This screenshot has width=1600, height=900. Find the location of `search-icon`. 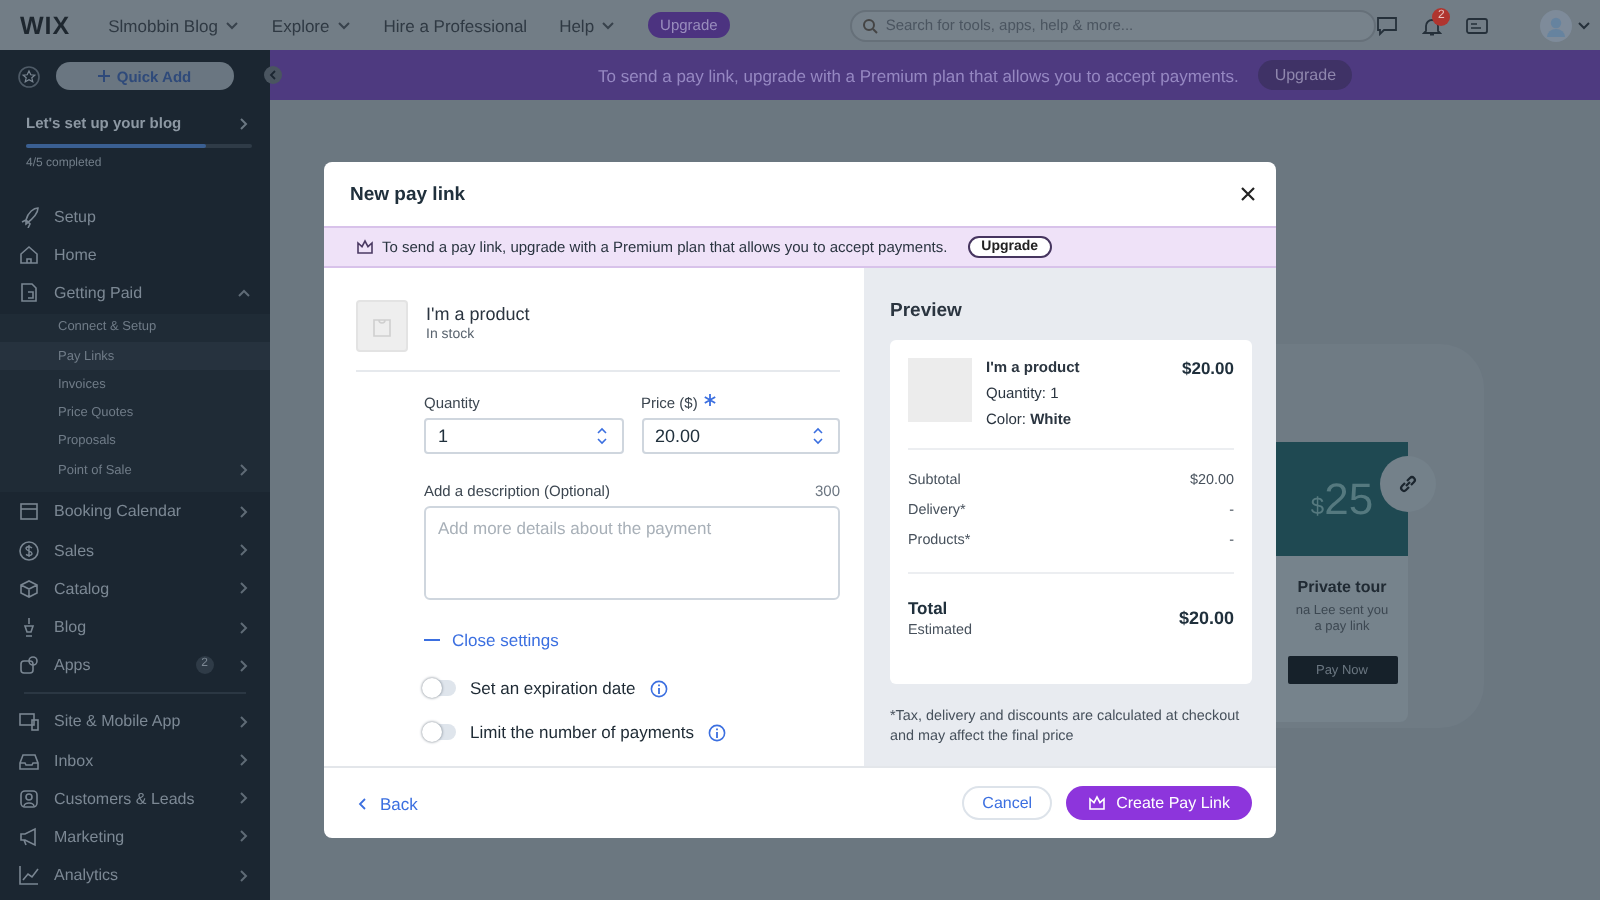

search-icon is located at coordinates (869, 25).